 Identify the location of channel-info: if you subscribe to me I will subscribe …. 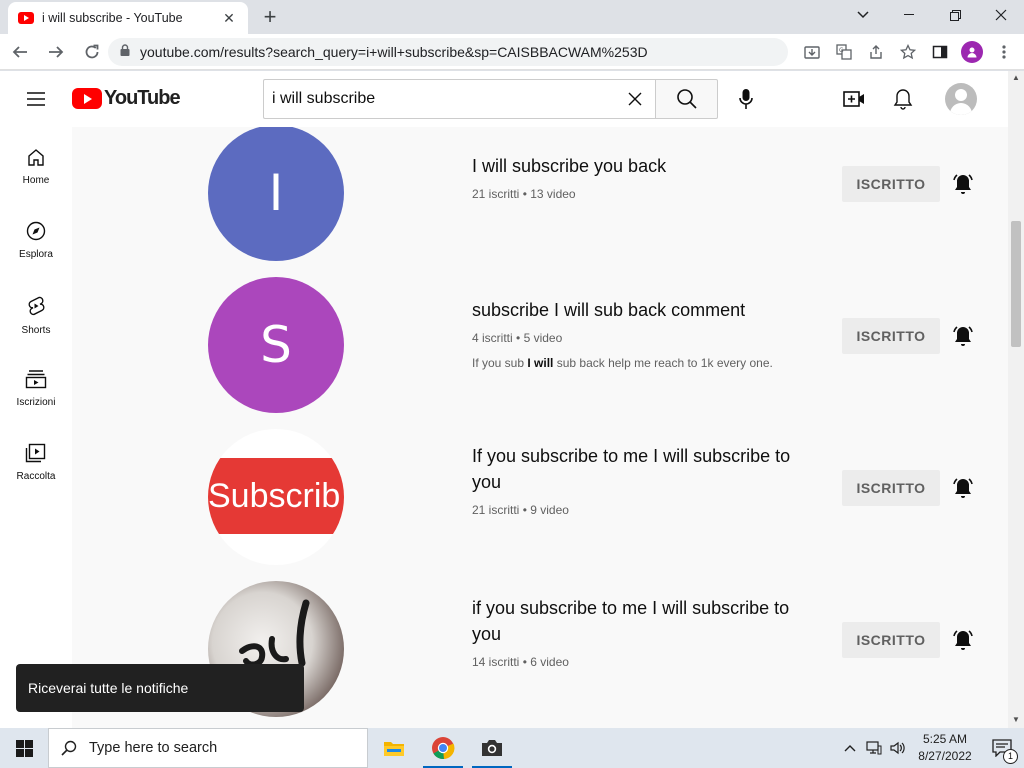
(642, 632).